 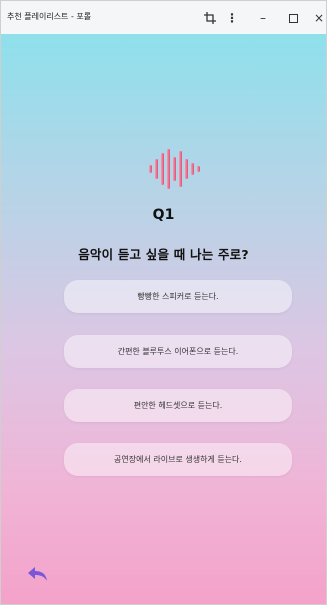 What do you see at coordinates (49, 16) in the screenshot?
I see `window-title: 추천 플레이리스트 - 포롤` at bounding box center [49, 16].